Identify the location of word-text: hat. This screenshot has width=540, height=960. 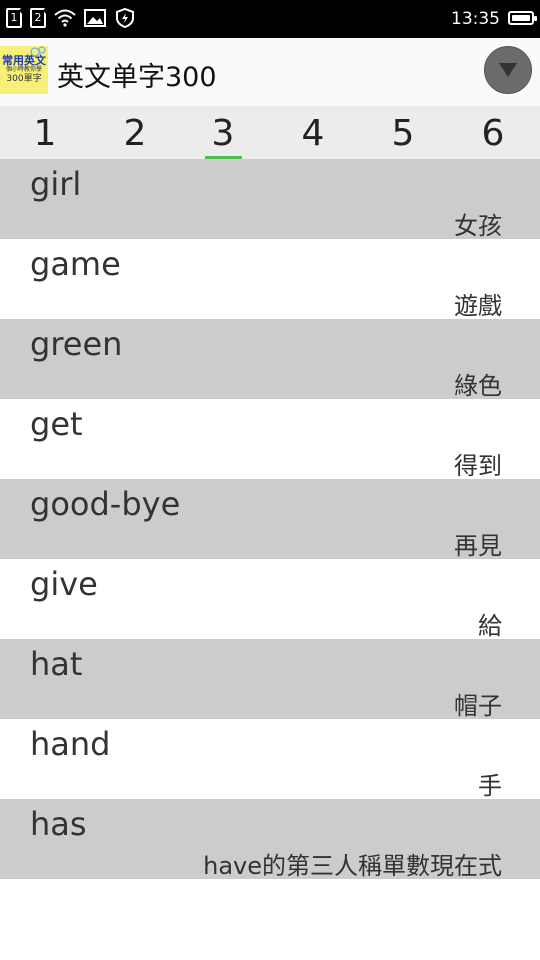
(56, 664).